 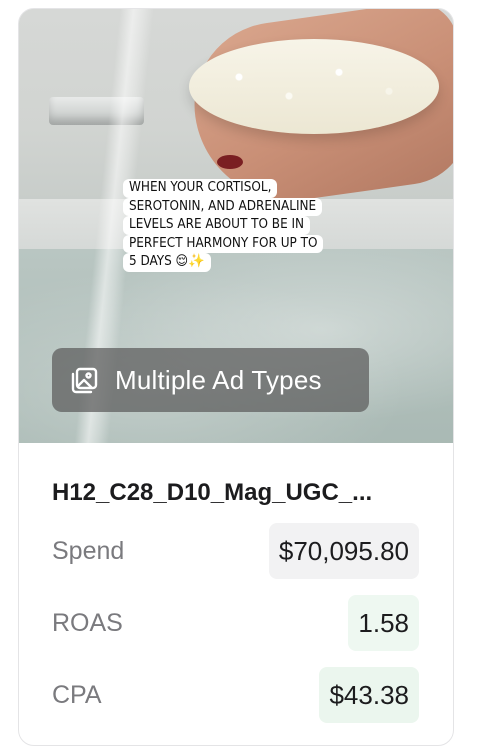 What do you see at coordinates (217, 225) in the screenshot?
I see `caption-line: LEVELS ARE ABOUT TO BE IN` at bounding box center [217, 225].